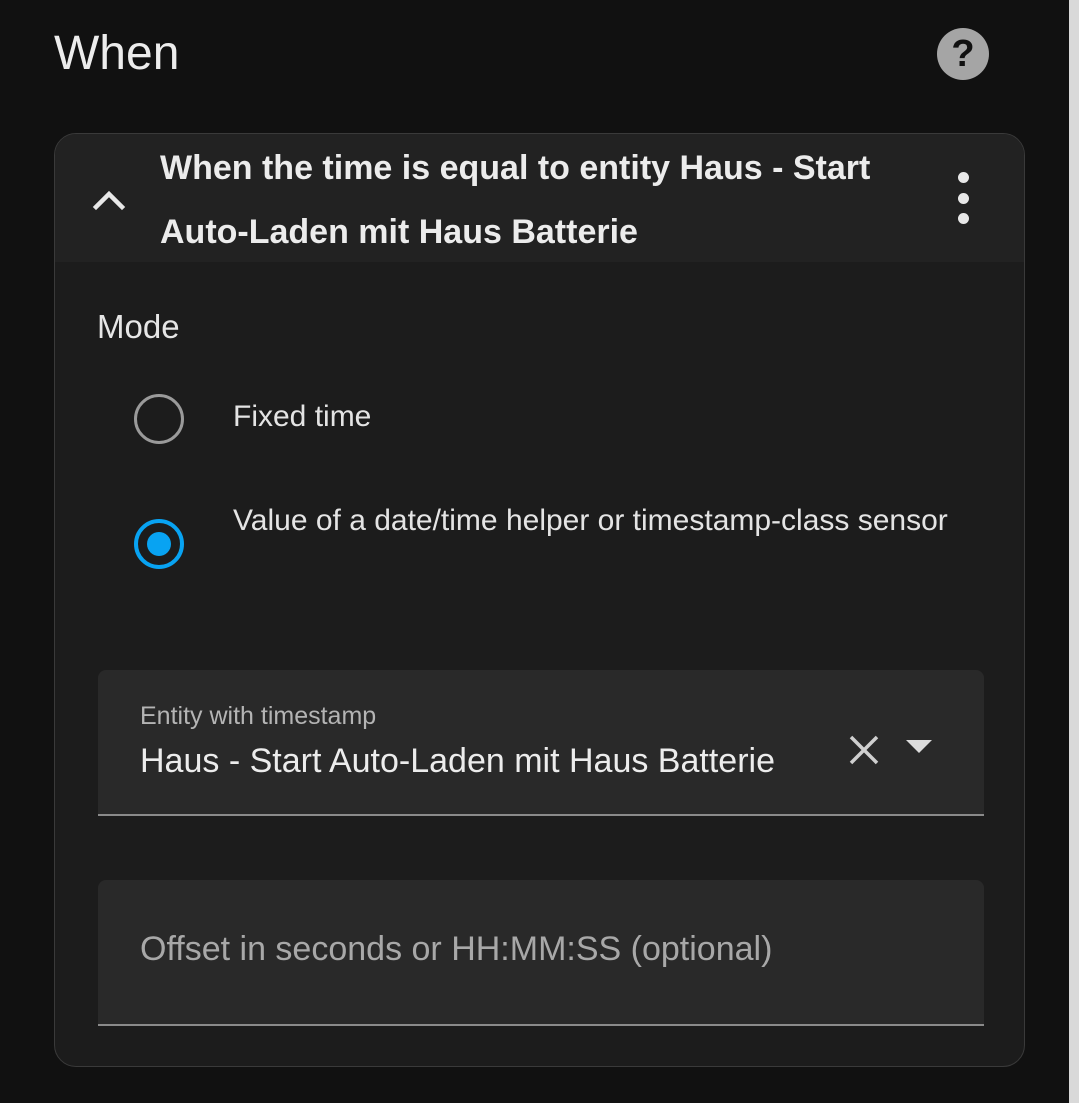  I want to click on scrollbar, so click(1074, 551).